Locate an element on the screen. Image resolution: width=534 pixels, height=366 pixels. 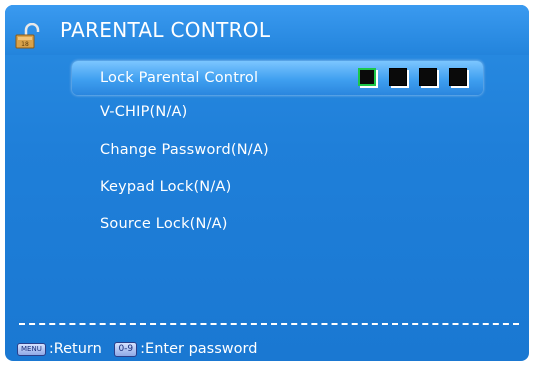
footer-hints: MENU:Return 0-9:Enter password is located at coordinates (137, 350).